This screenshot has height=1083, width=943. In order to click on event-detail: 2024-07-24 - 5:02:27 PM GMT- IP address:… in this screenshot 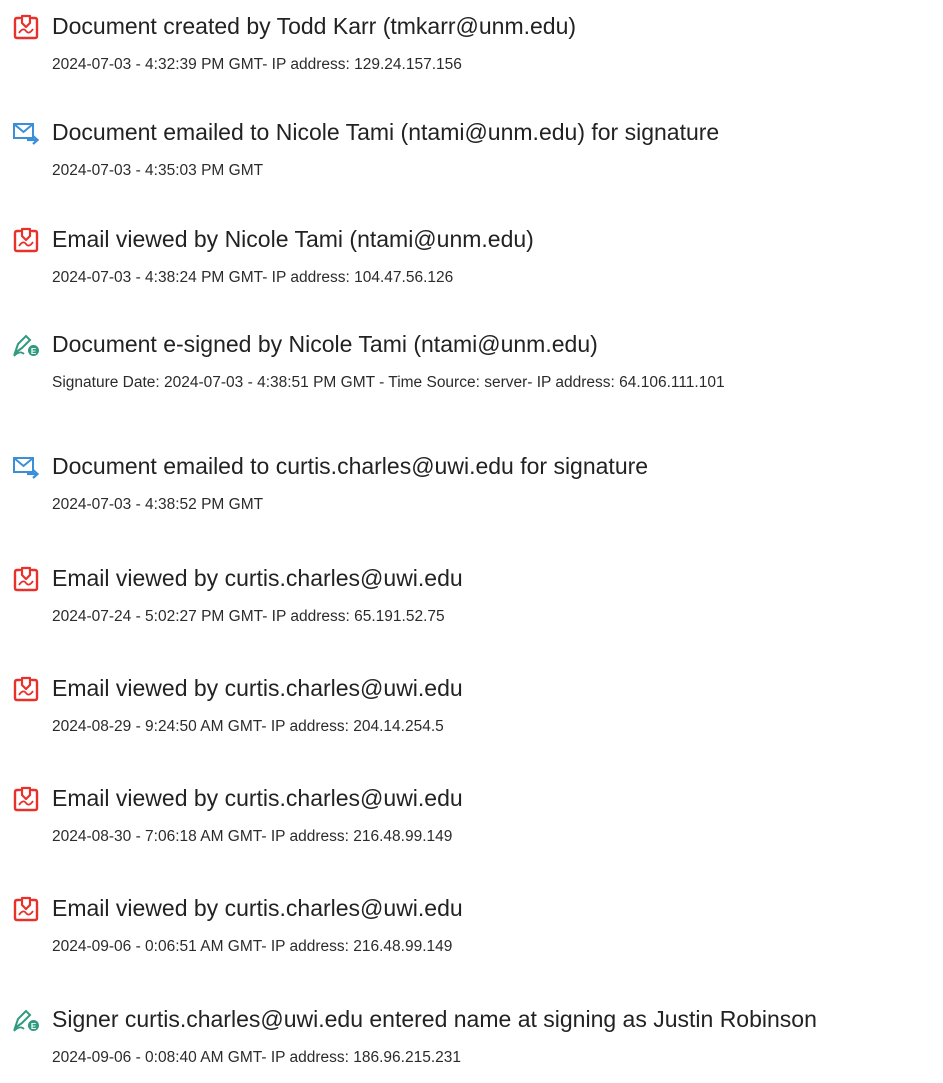, I will do `click(248, 616)`.